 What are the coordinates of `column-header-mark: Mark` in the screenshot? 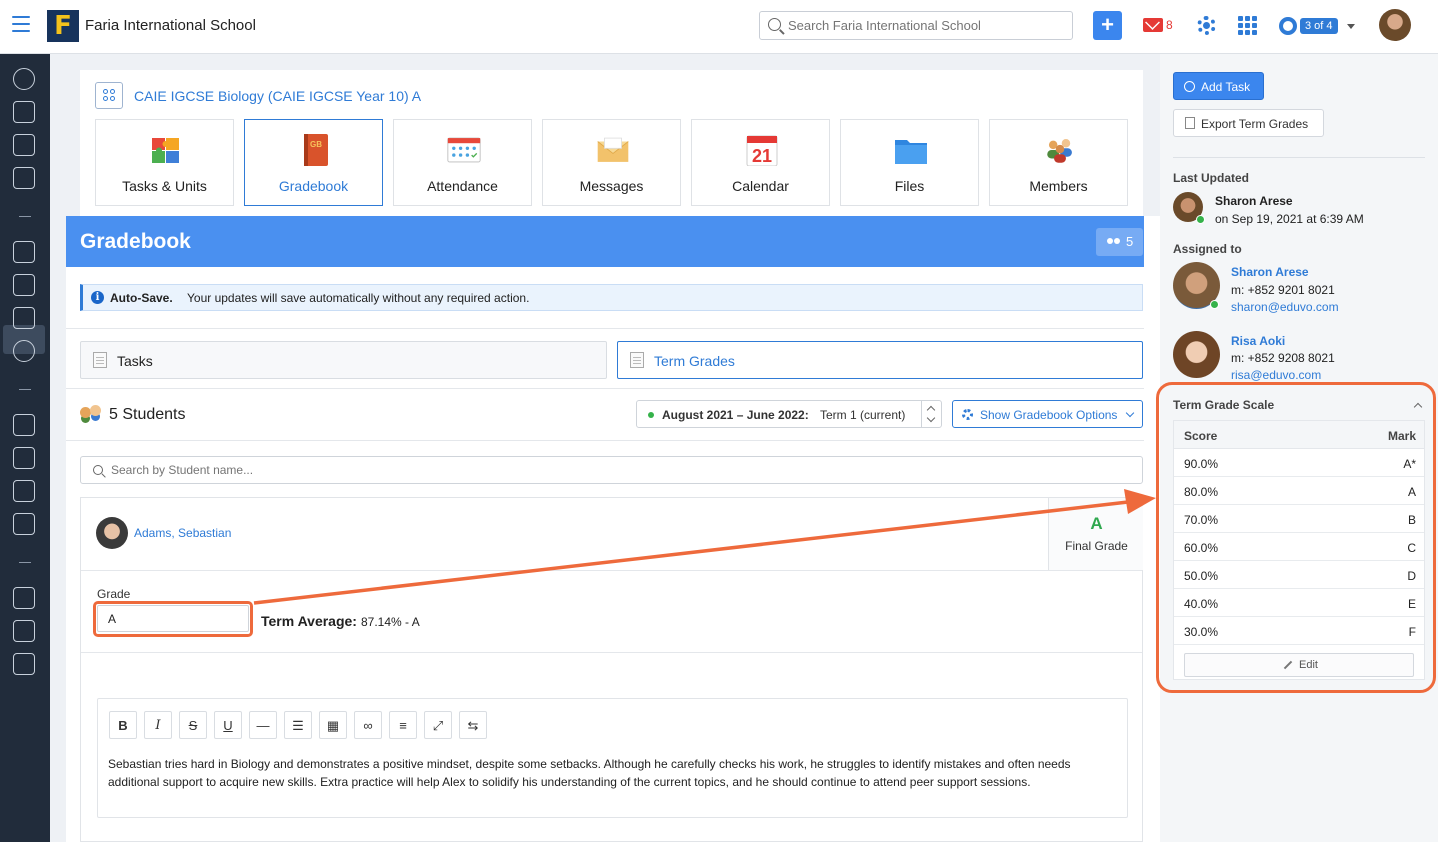 It's located at (1401, 436).